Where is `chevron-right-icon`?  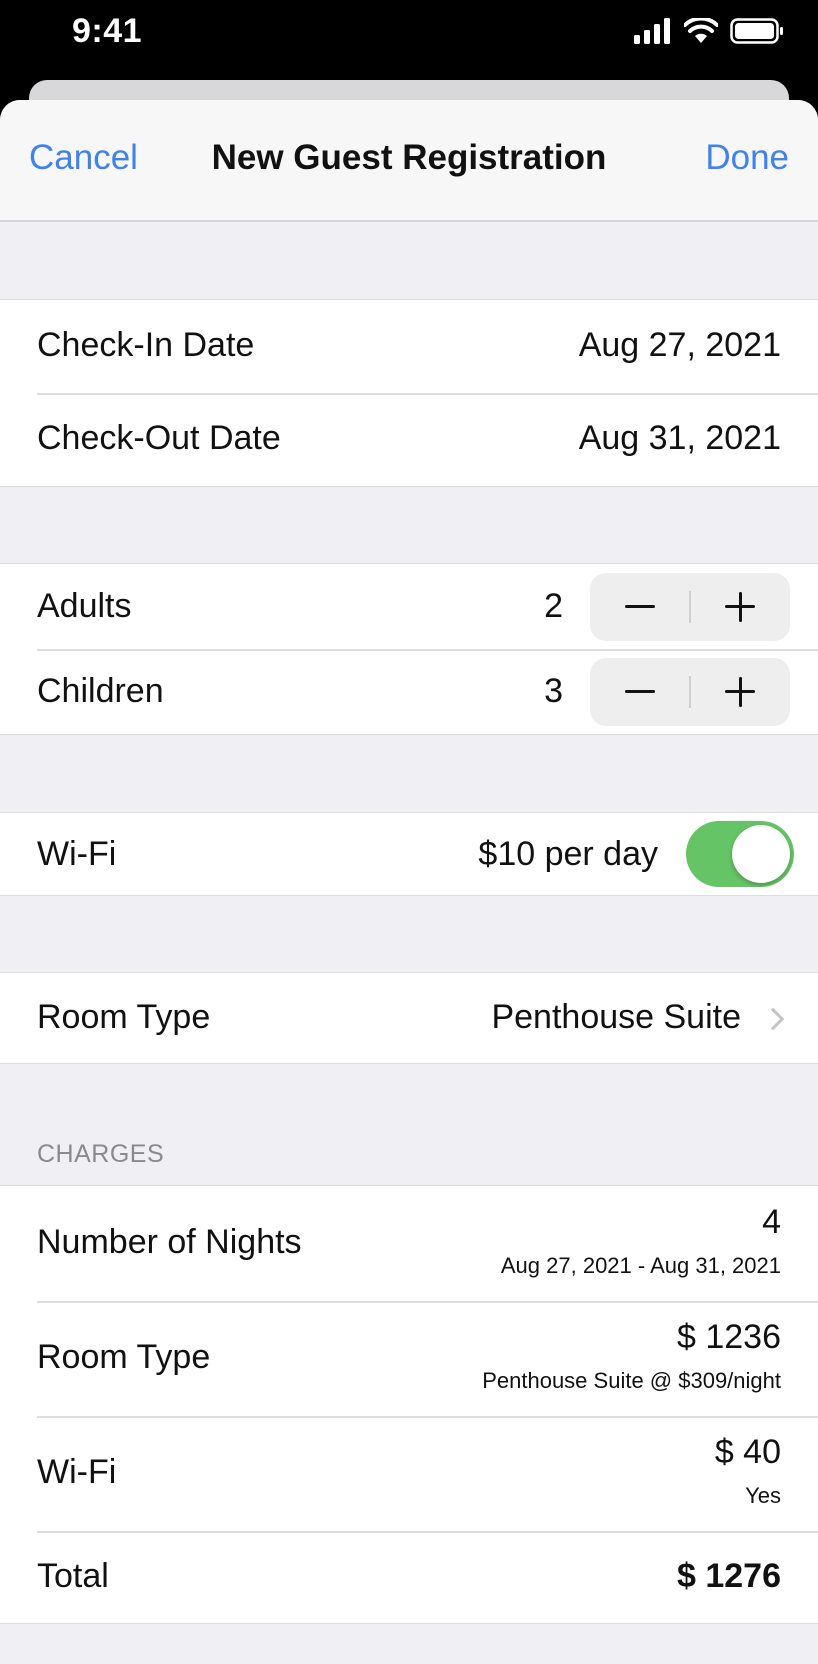
chevron-right-icon is located at coordinates (773, 1019).